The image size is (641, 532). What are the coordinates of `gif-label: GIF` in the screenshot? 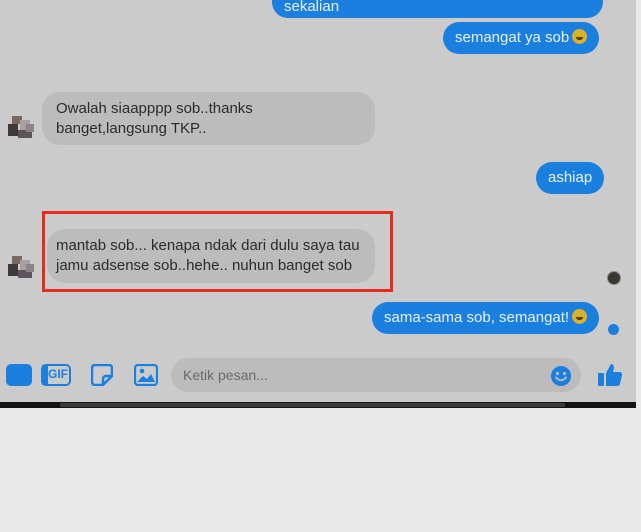 It's located at (58, 374).